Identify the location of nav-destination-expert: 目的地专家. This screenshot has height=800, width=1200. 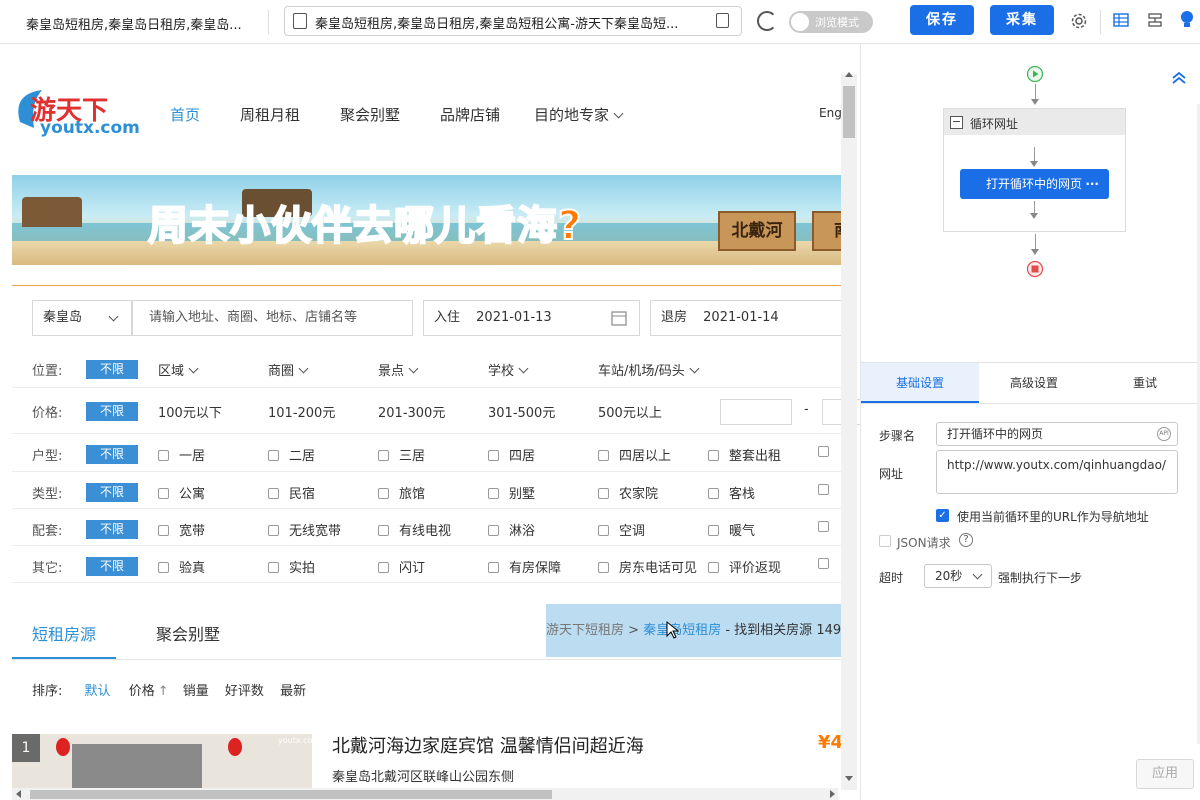
(579, 114).